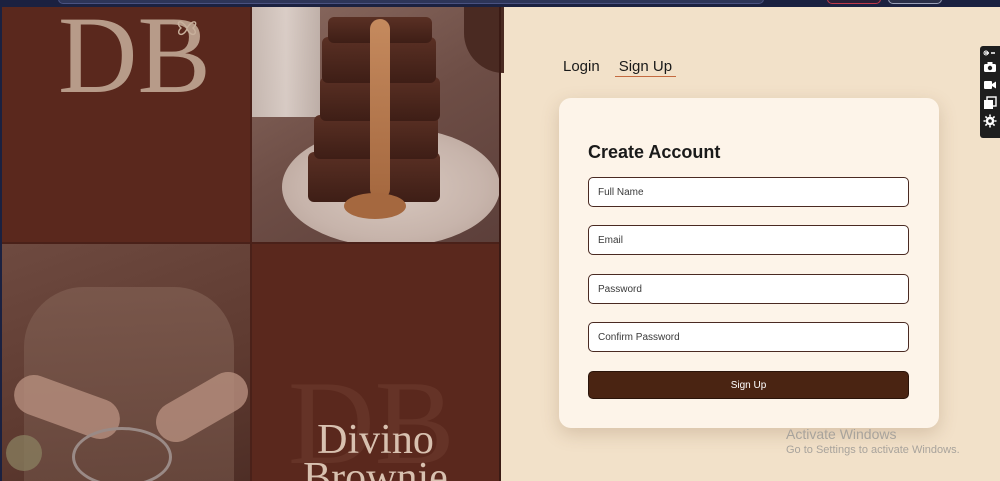 The image size is (1000, 481). I want to click on video-icon, so click(990, 85).